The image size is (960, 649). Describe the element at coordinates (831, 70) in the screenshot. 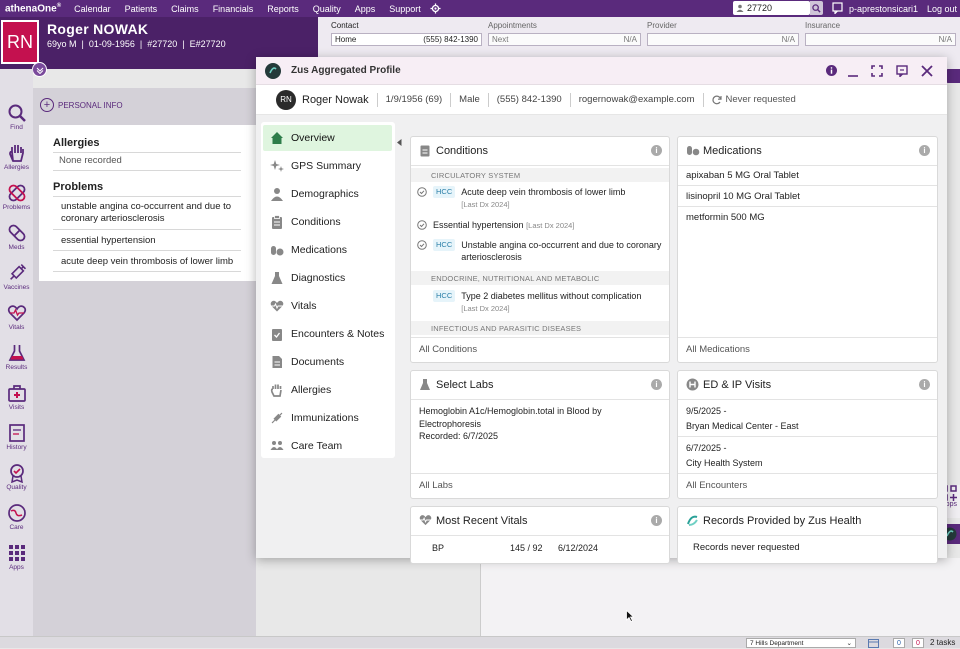

I see `info-icon` at that location.